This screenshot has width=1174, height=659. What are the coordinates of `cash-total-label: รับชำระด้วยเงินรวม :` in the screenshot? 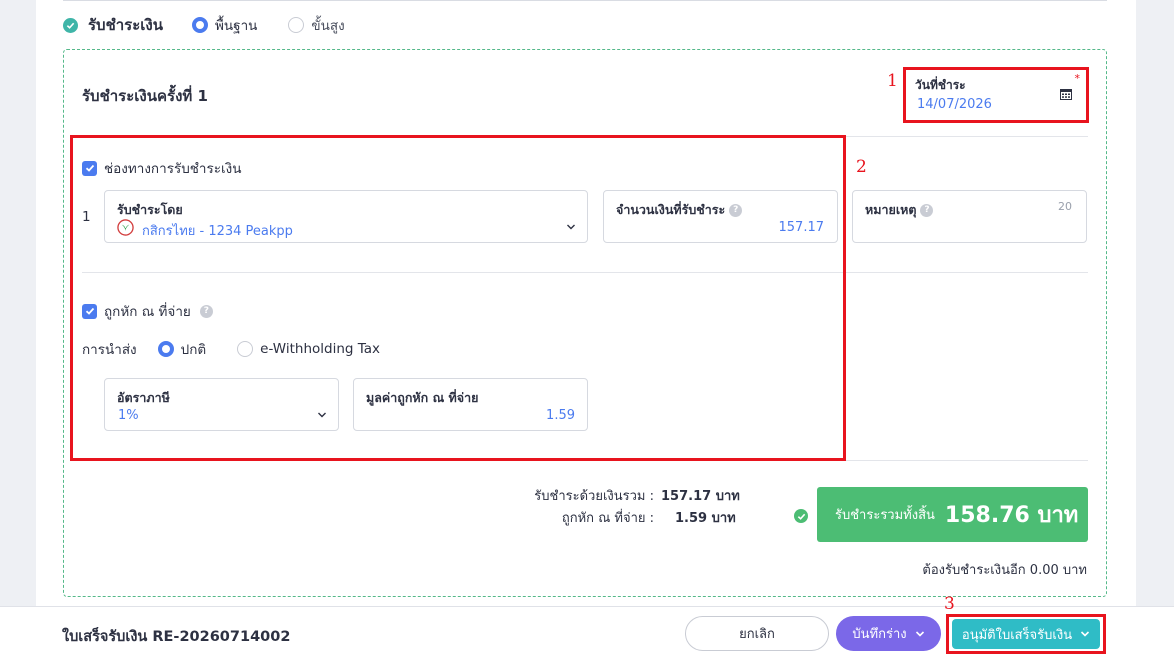 It's located at (594, 496).